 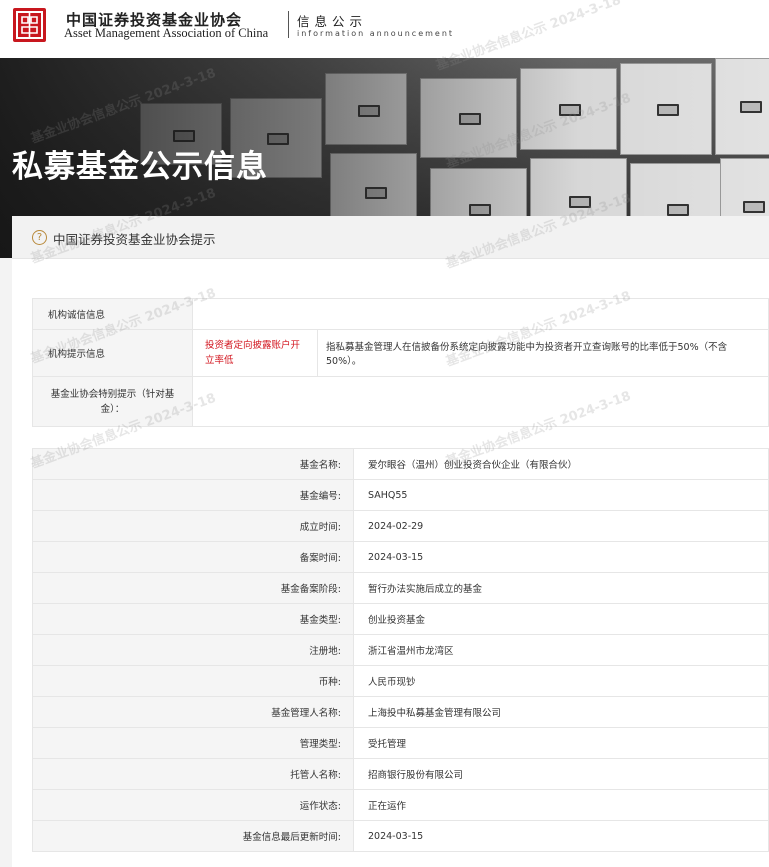 I want to click on table-row: 币种: 人民币现钞, so click(x=400, y=681).